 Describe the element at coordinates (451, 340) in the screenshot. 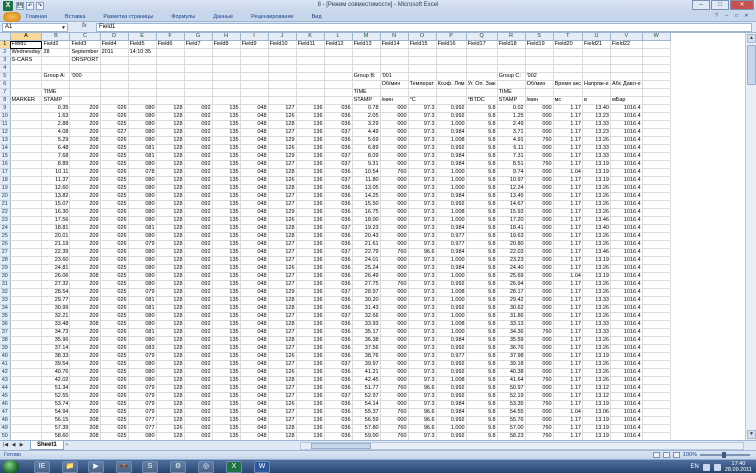

I see `cell: 0.984` at that location.